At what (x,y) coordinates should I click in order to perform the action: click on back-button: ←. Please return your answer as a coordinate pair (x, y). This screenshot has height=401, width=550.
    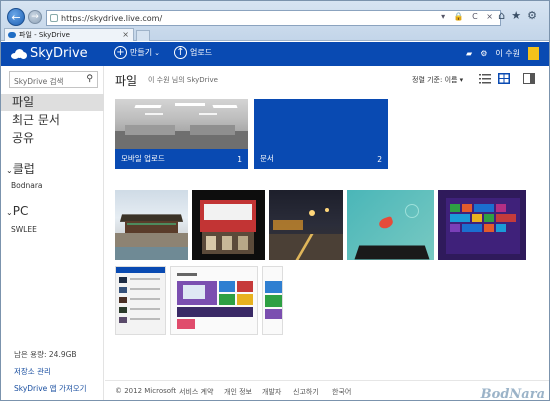
    Looking at the image, I should click on (16, 17).